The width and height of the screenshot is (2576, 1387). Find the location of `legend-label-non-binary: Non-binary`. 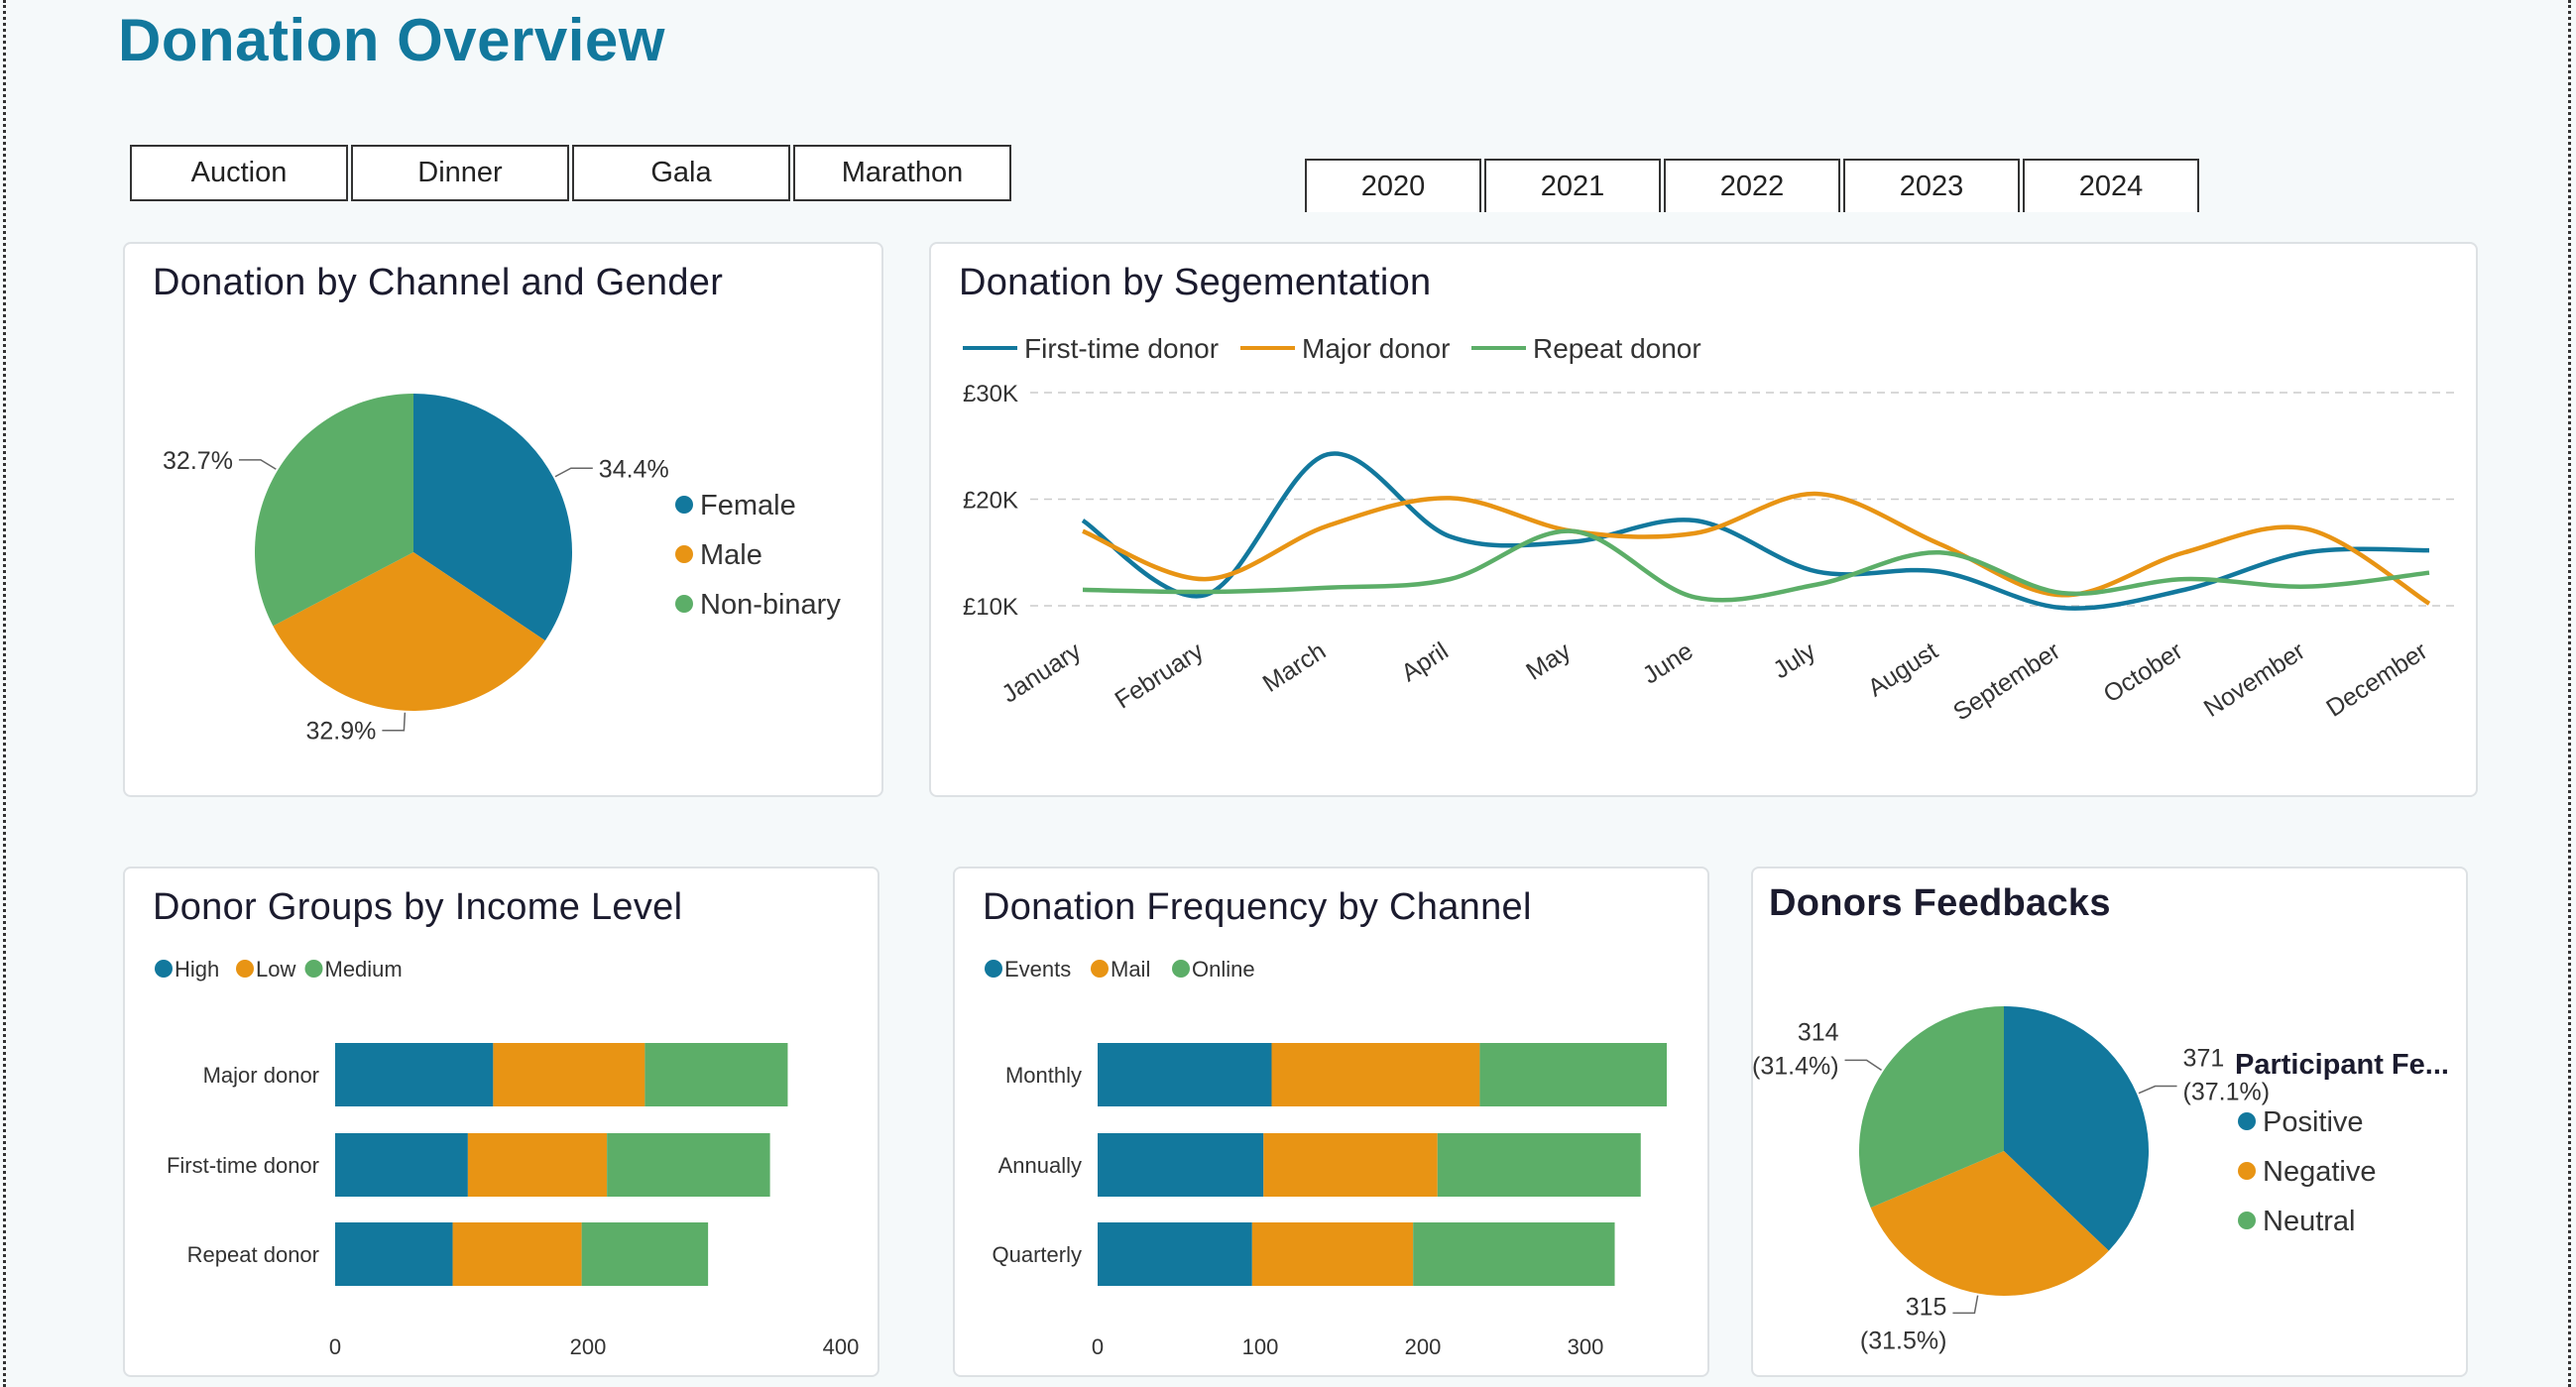

legend-label-non-binary: Non-binary is located at coordinates (771, 605).